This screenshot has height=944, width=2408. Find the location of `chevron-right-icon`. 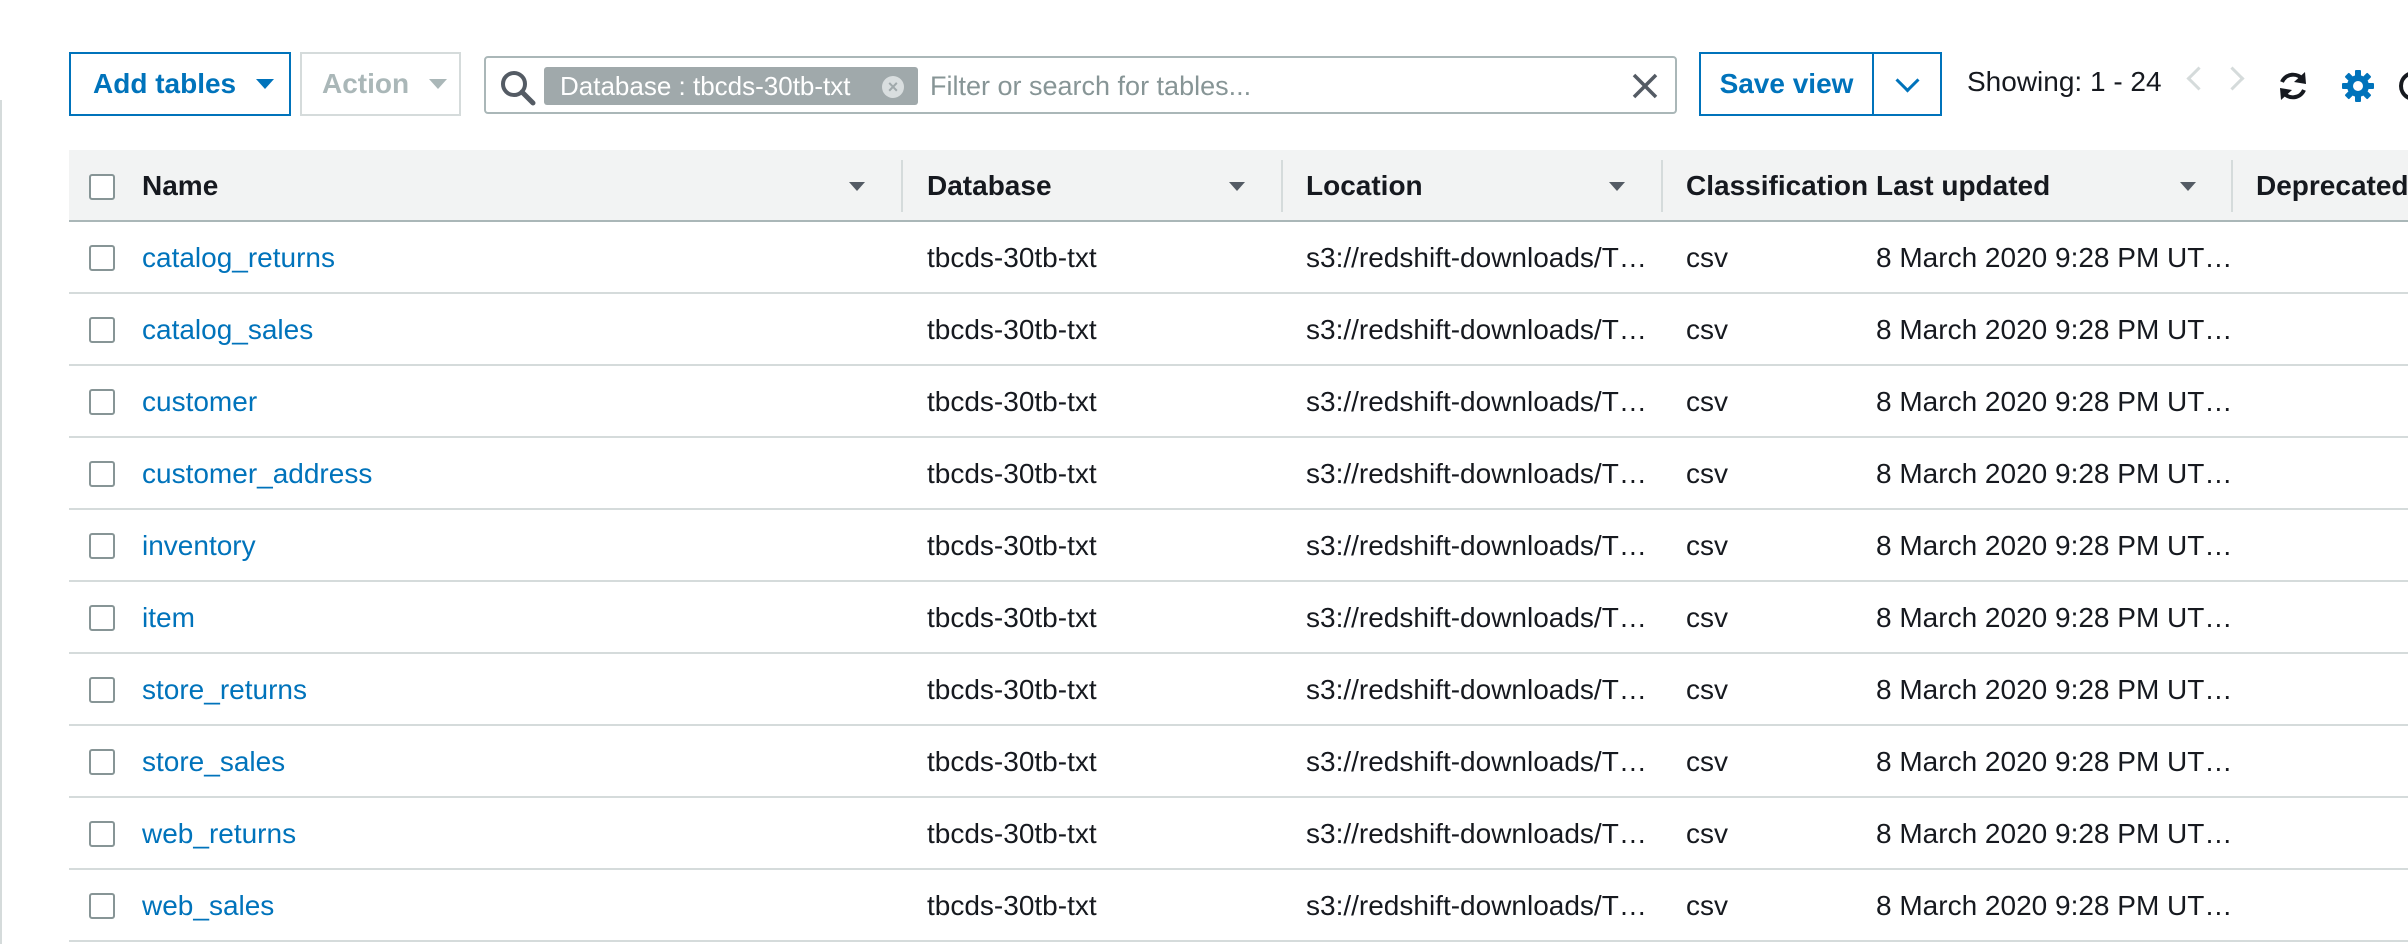

chevron-right-icon is located at coordinates (2232, 78).